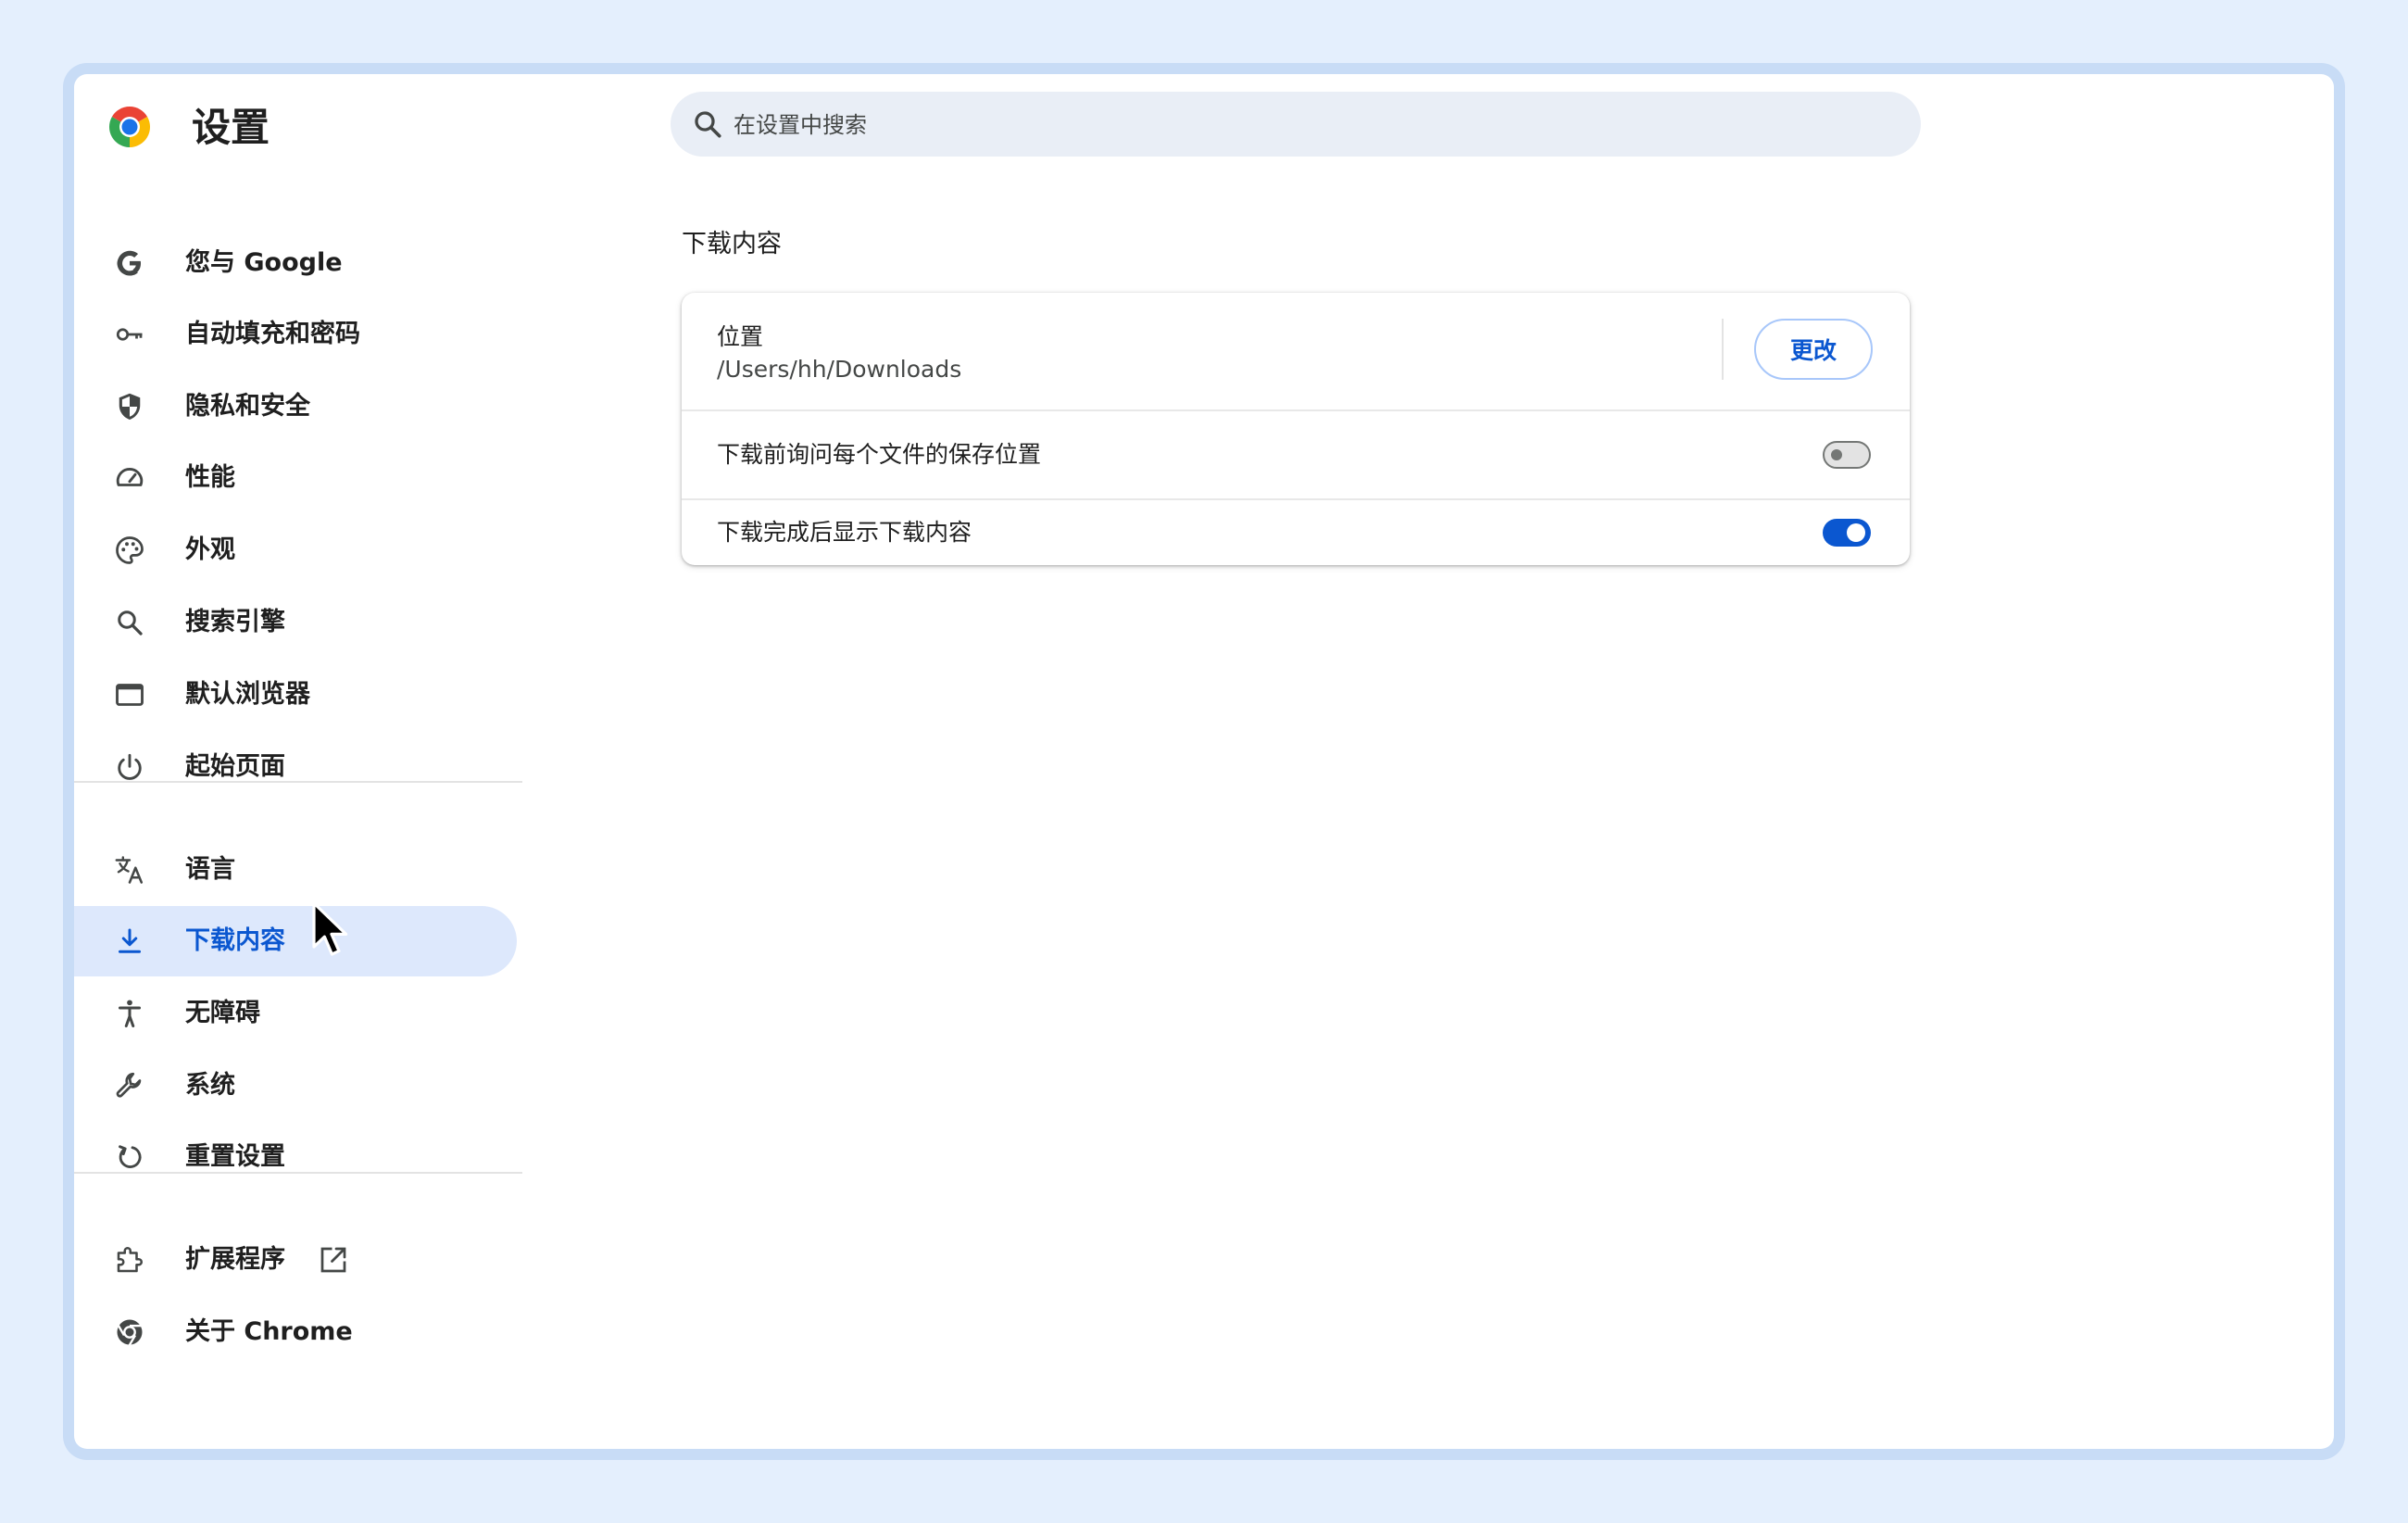 Image resolution: width=2408 pixels, height=1523 pixels. I want to click on location-label: 位置, so click(741, 336).